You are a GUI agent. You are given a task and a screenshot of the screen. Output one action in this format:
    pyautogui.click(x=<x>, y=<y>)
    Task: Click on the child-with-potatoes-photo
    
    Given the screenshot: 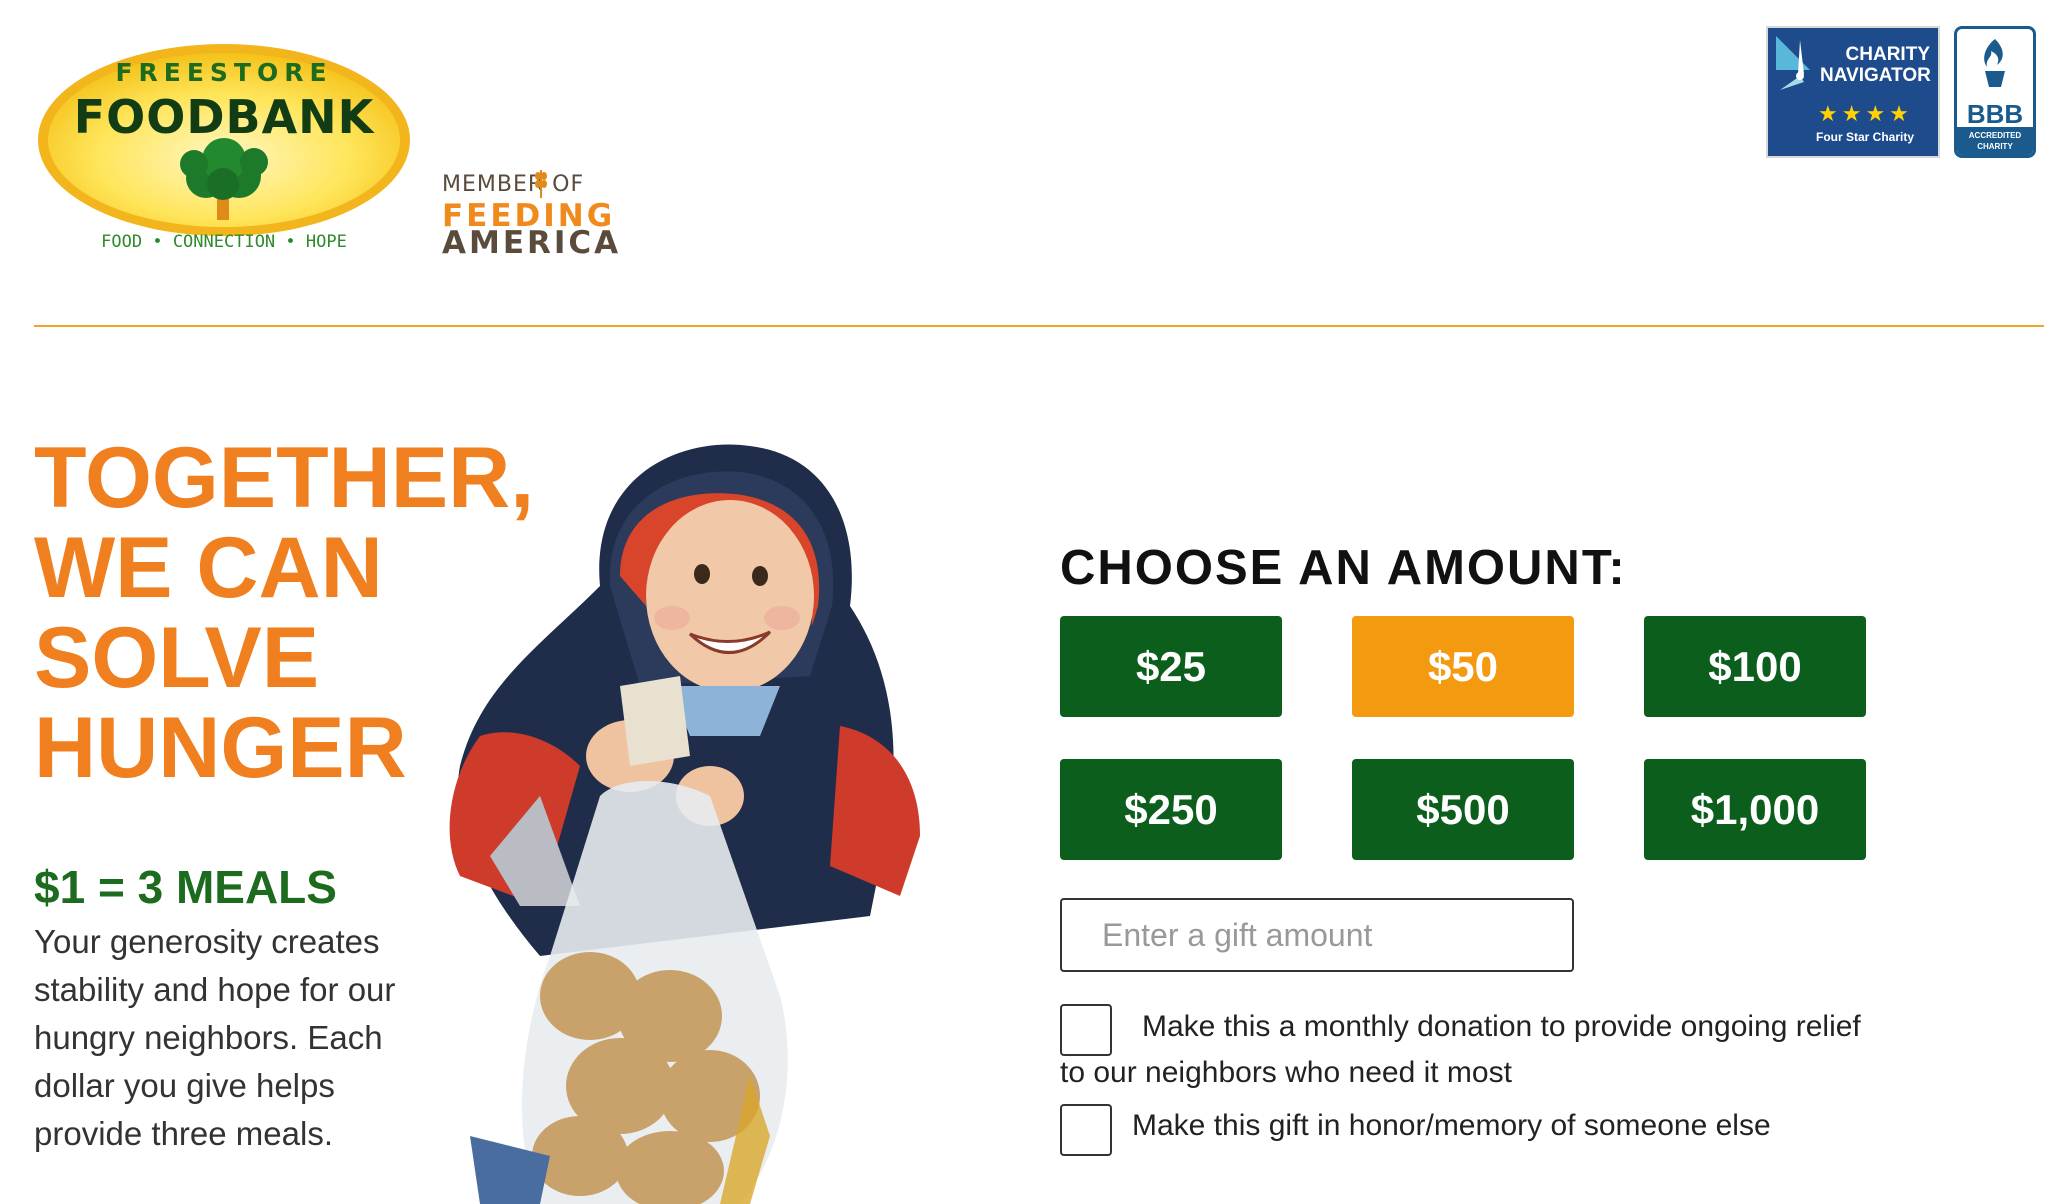 What is the action you would take?
    pyautogui.click(x=684, y=824)
    